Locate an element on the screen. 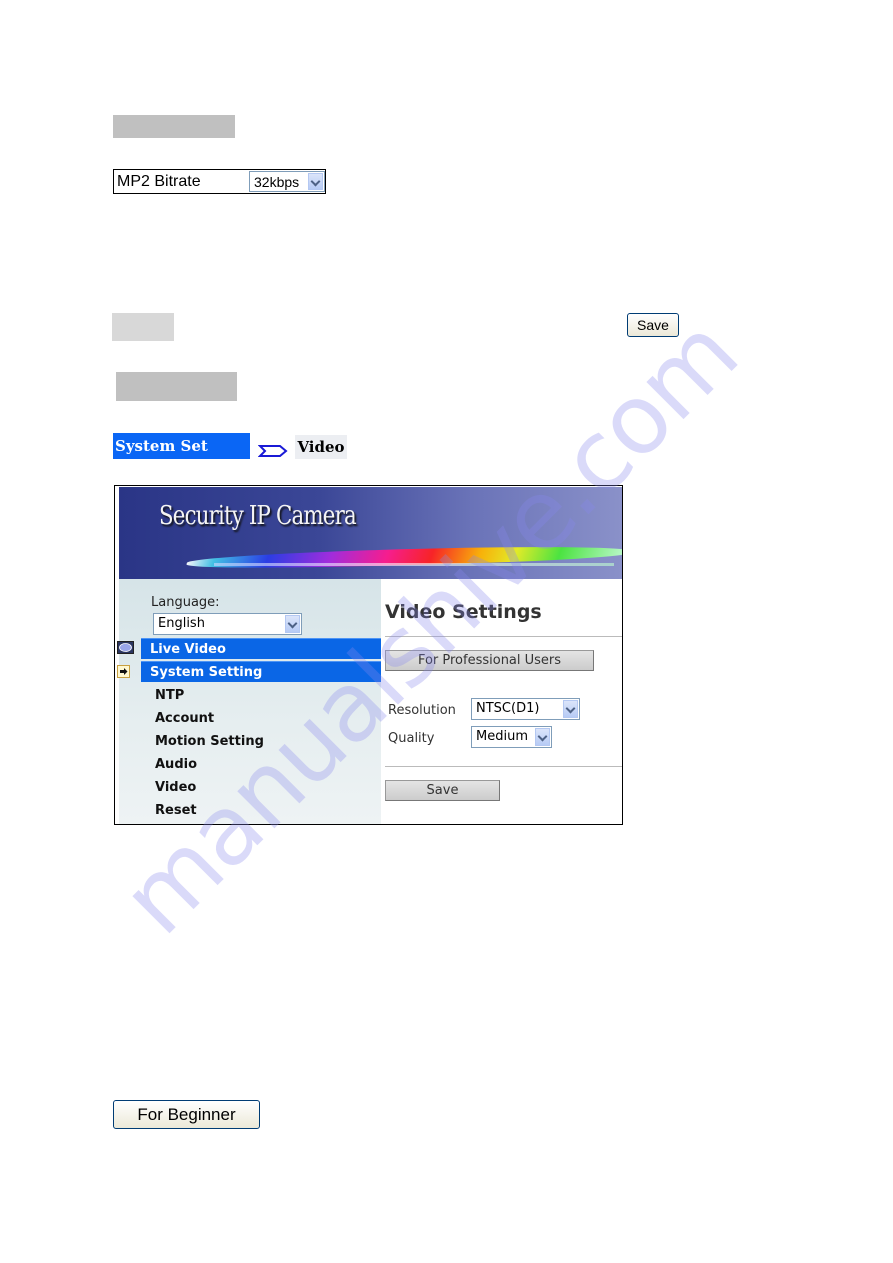 This screenshot has height=1263, width=893. mp2-bitrate-select: 32kbps is located at coordinates (287, 181).